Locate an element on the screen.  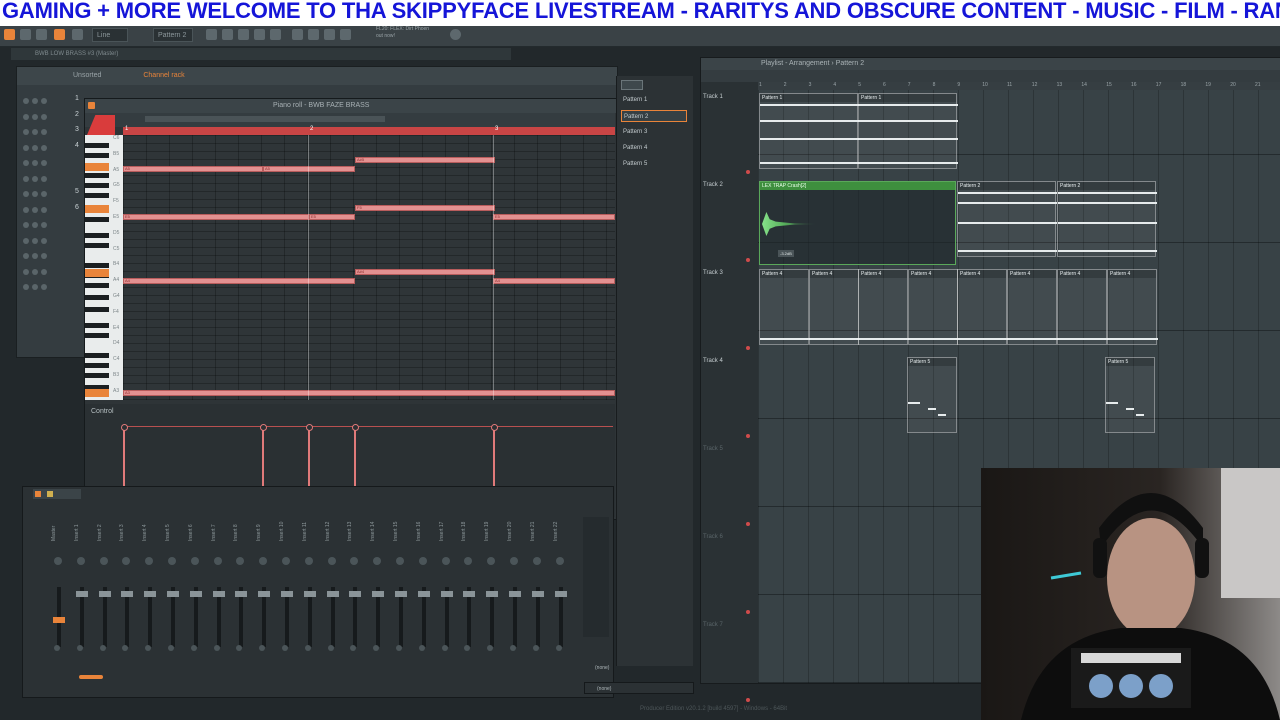
mixer-strip: Insert 18 is located at coordinates (469, 602).